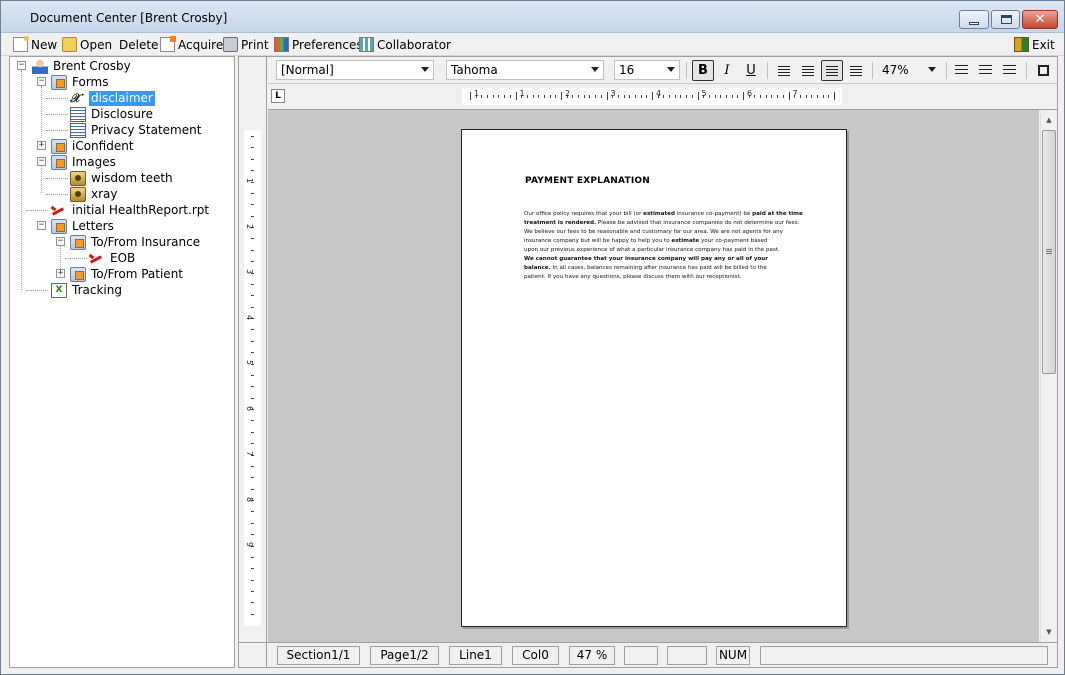 The width and height of the screenshot is (1065, 675). I want to click on tree-item-brent-crosby: Brent Crosby, so click(82, 66).